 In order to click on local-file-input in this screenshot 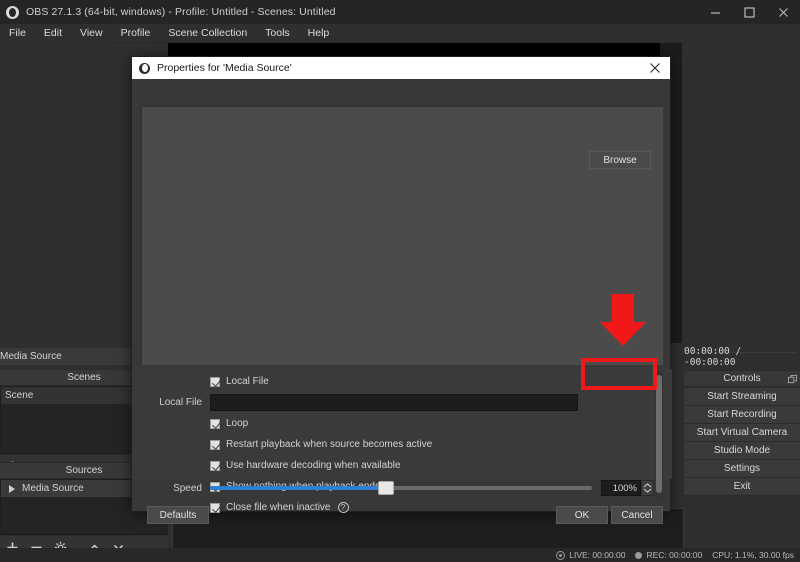, I will do `click(394, 402)`.